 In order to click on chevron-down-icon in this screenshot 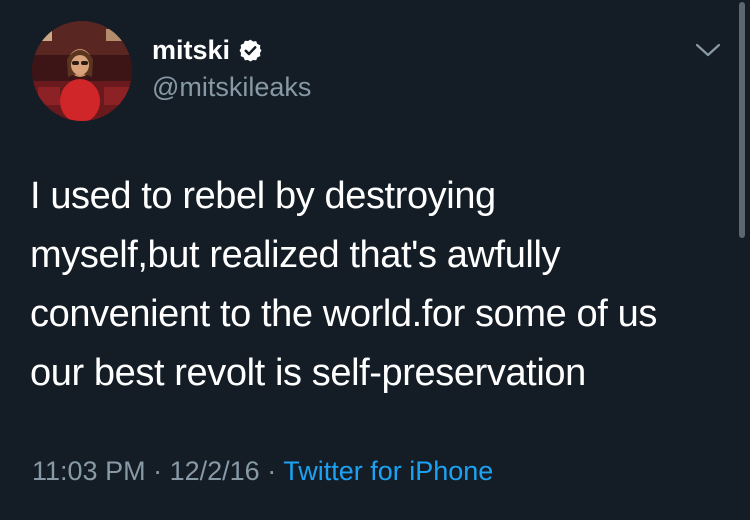, I will do `click(708, 50)`.